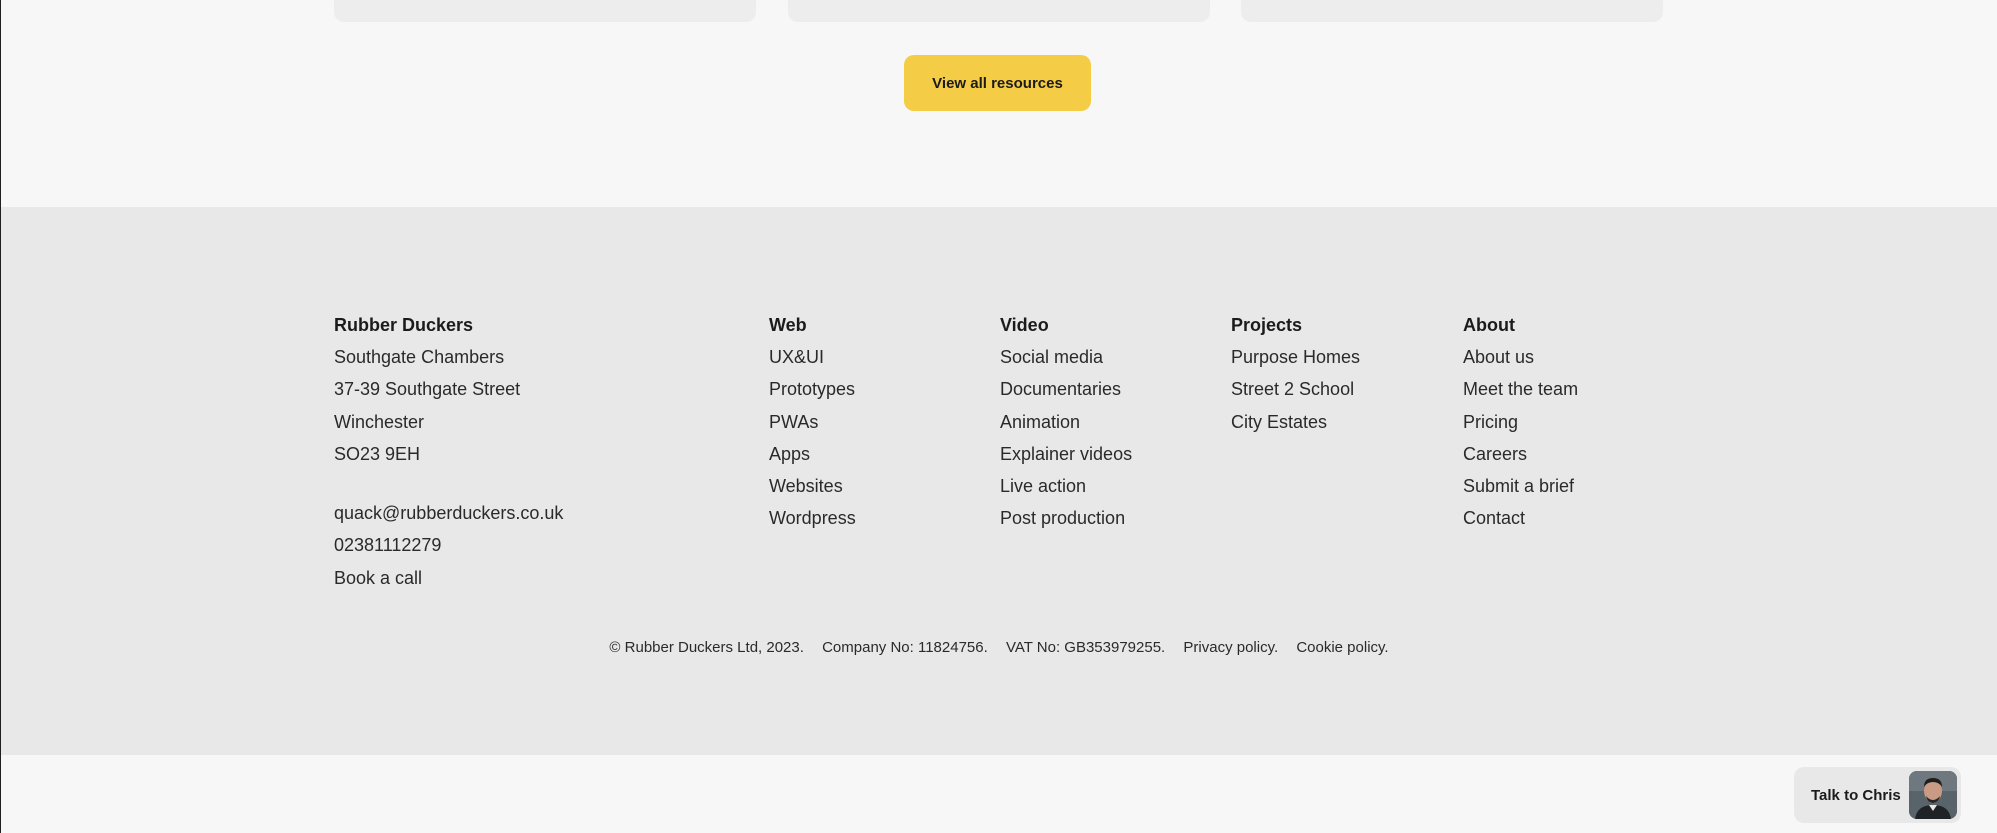 The image size is (1997, 833). What do you see at coordinates (448, 578) in the screenshot?
I see `book-call-link: Book a call` at bounding box center [448, 578].